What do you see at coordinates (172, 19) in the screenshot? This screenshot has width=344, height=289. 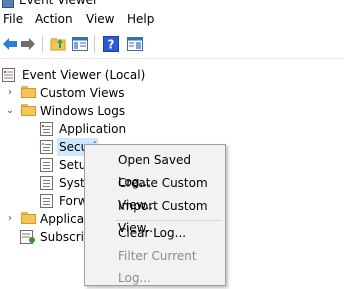 I see `menu-bar: File Action View Help` at bounding box center [172, 19].